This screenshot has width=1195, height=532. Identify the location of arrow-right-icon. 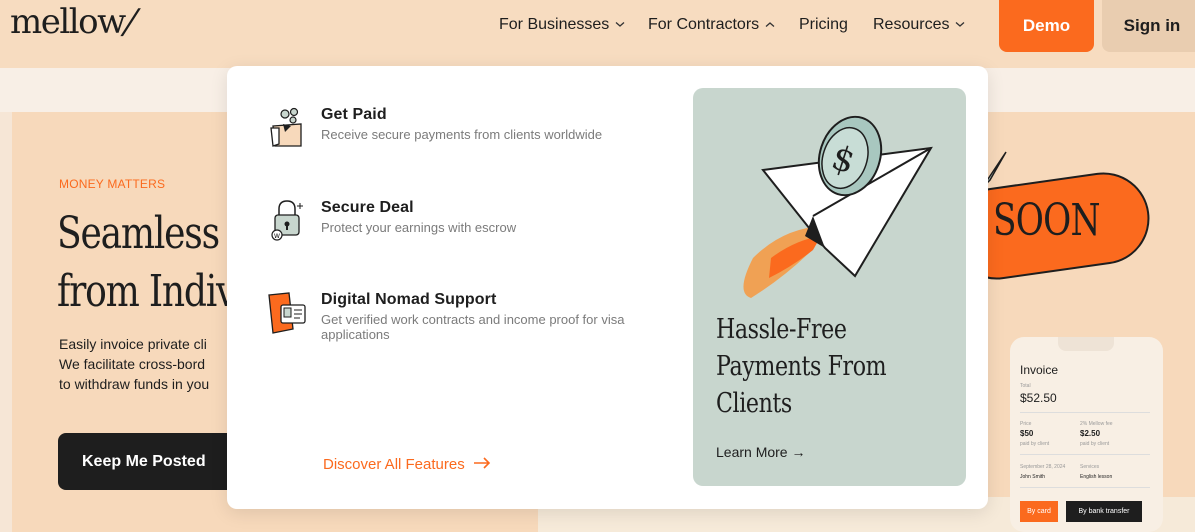
(482, 464).